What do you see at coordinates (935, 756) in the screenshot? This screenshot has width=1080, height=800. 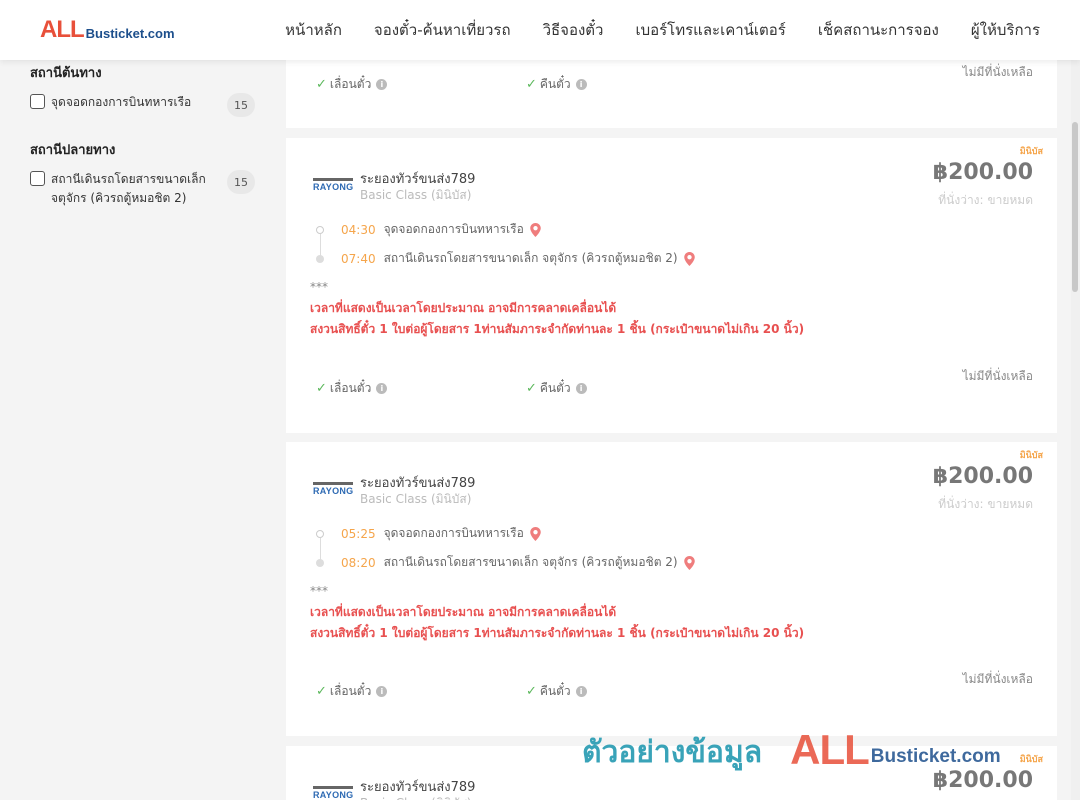 I see `watermark-logo-rest: Busticket.com` at bounding box center [935, 756].